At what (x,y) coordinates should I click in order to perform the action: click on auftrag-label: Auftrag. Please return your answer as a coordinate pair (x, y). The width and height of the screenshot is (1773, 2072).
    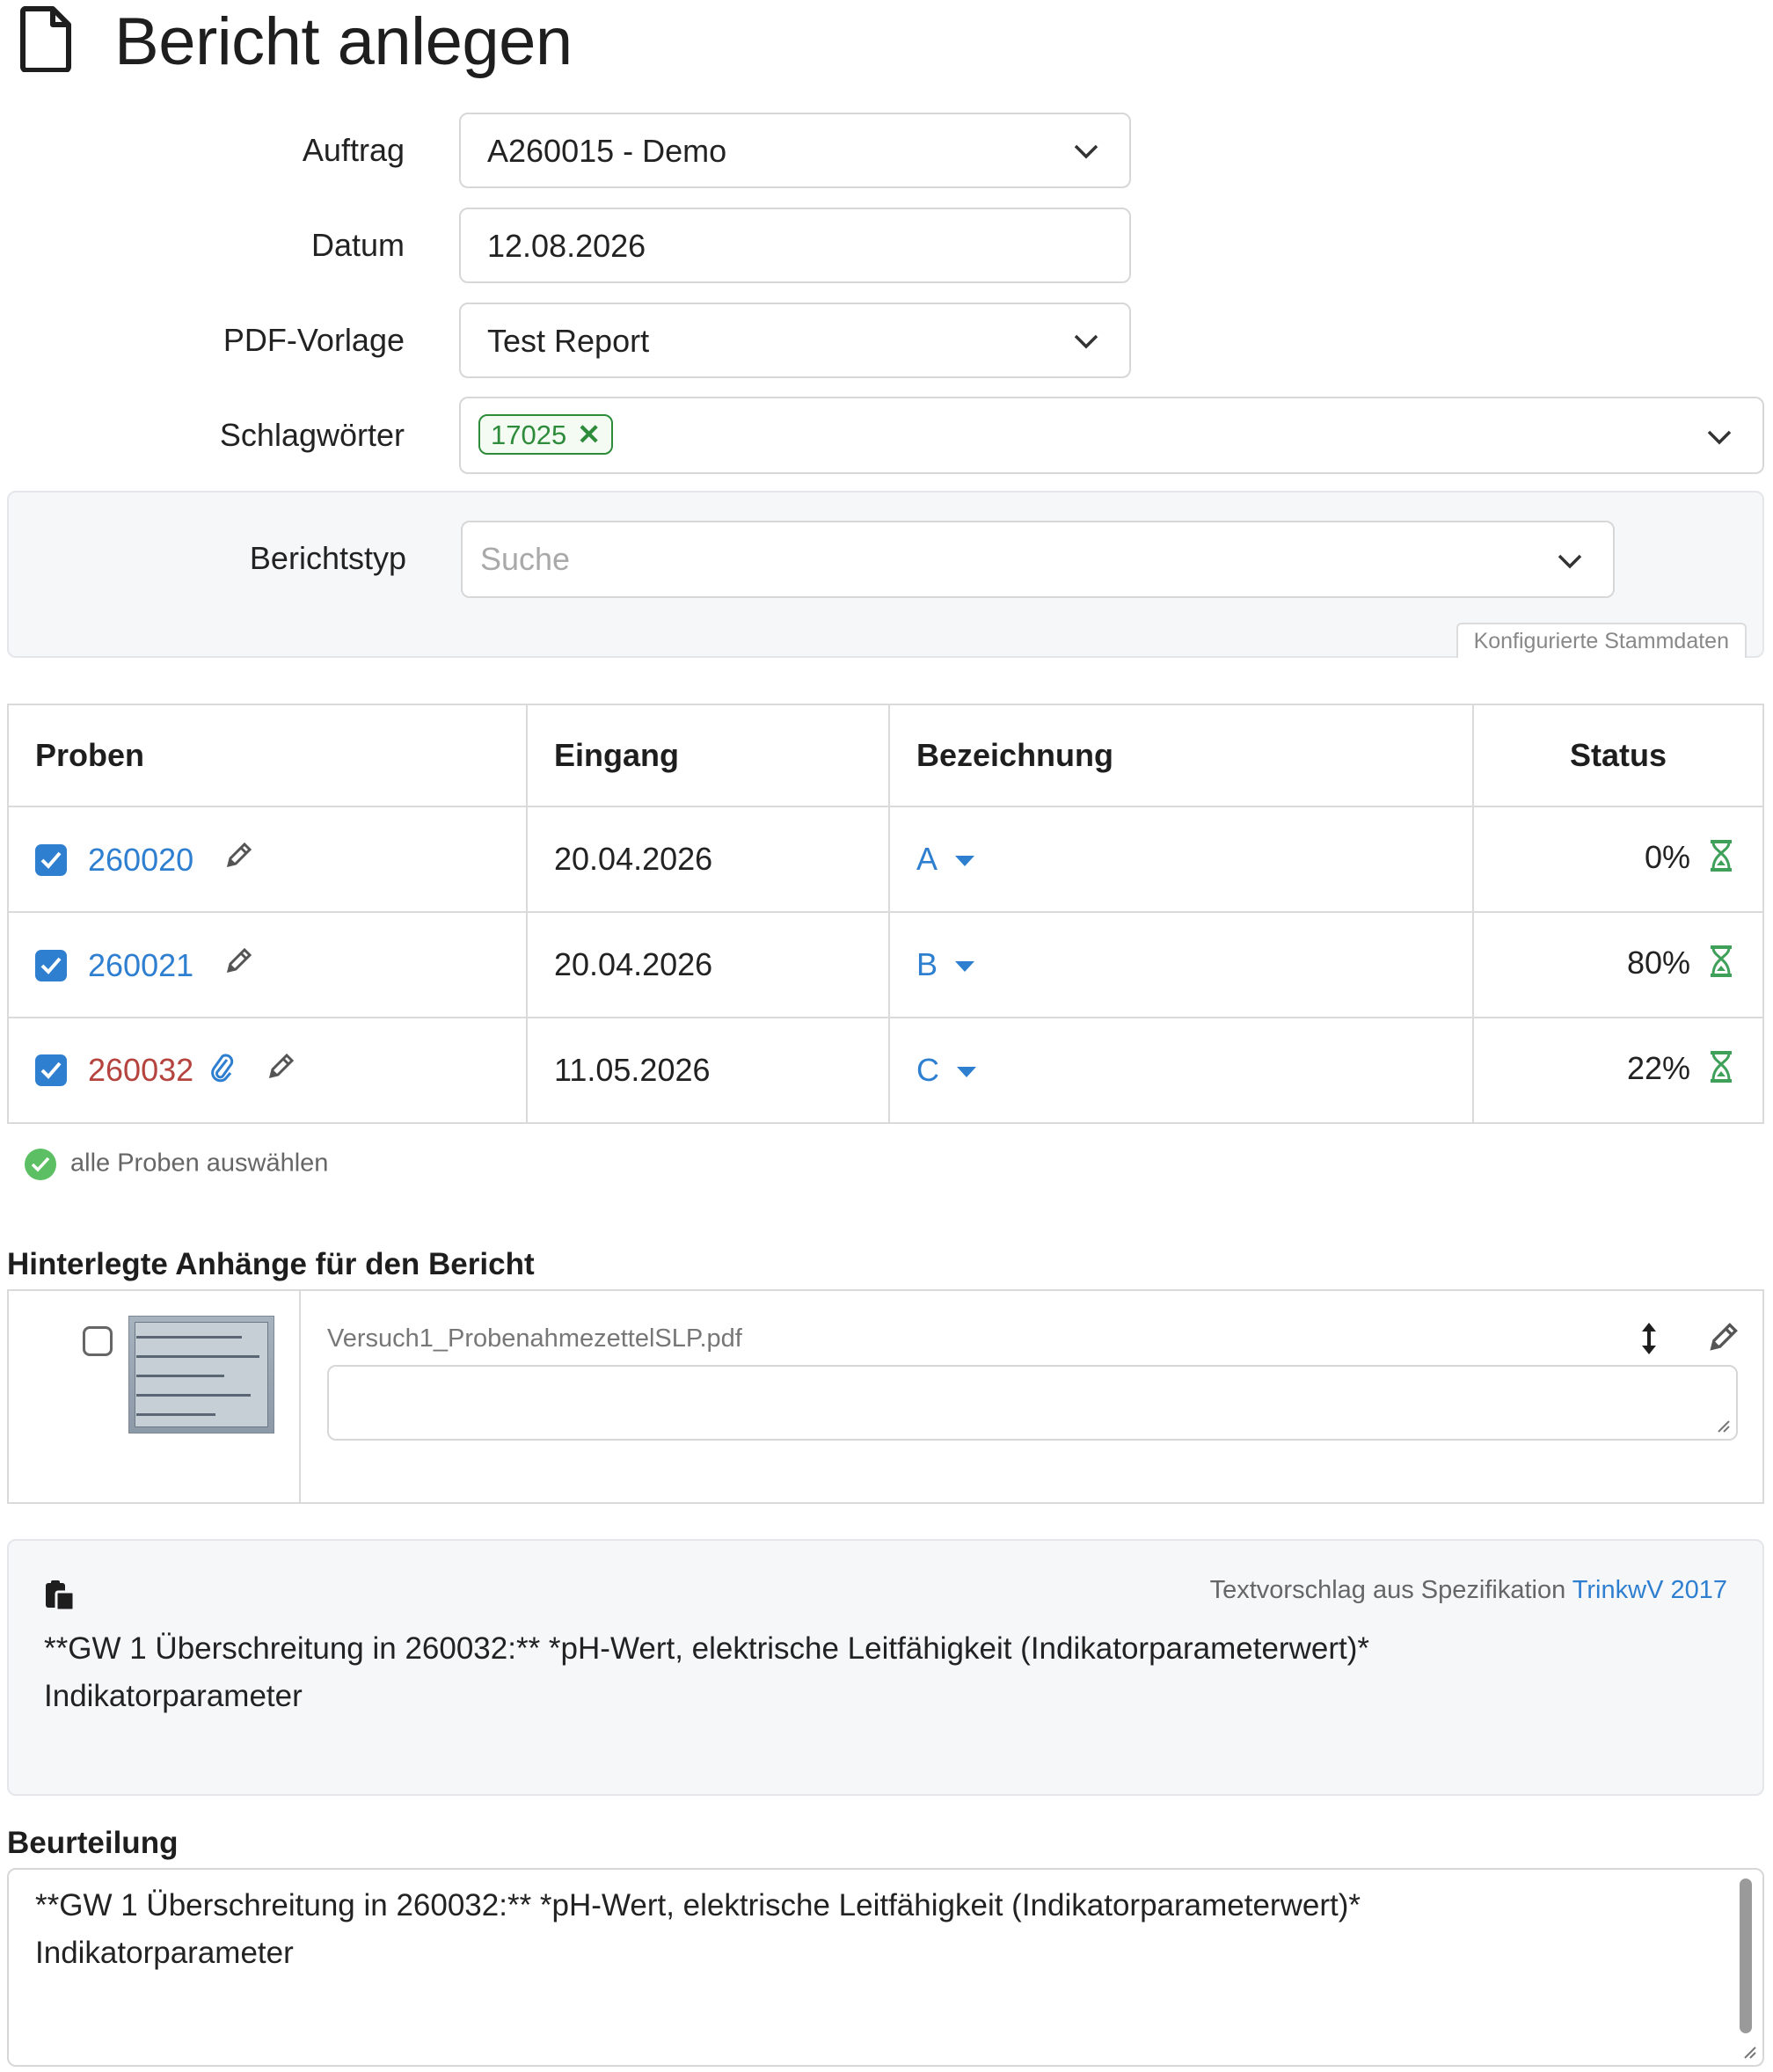
    Looking at the image, I should click on (354, 150).